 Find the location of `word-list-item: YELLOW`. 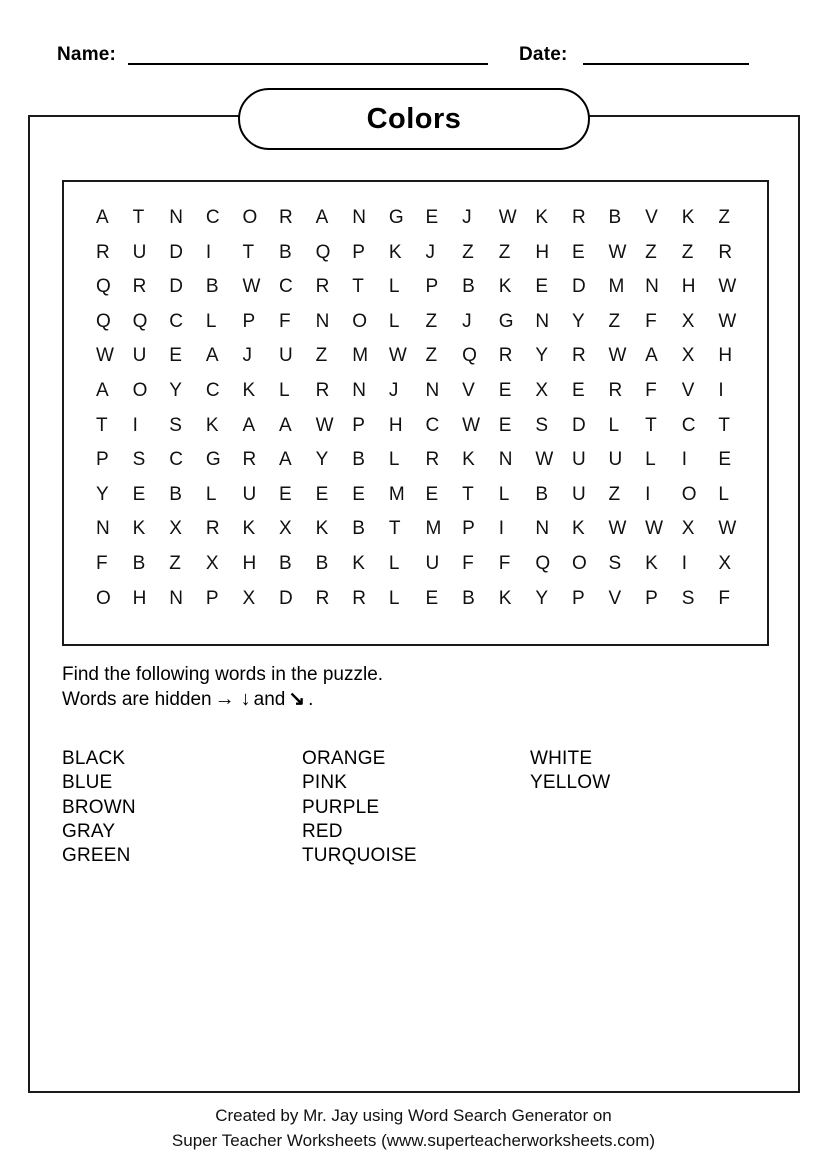

word-list-item: YELLOW is located at coordinates (630, 783).